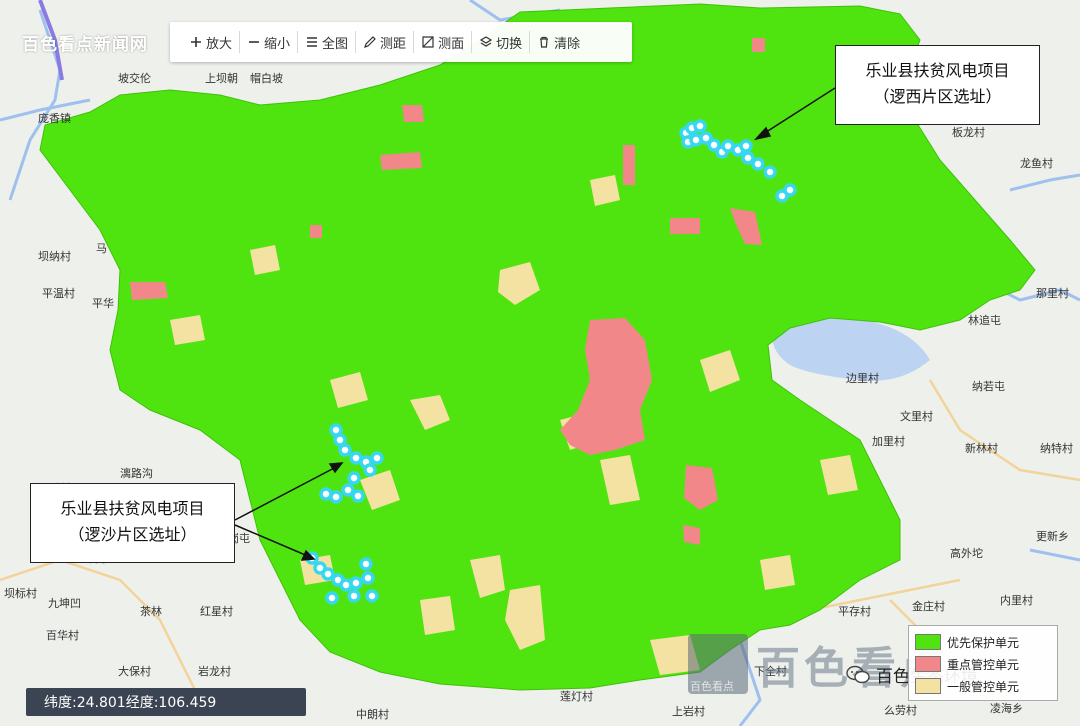 Image resolution: width=1080 pixels, height=726 pixels. I want to click on callout-luosha: 乐业县扶贫风电项目 （逻沙片区选址）, so click(132, 523).